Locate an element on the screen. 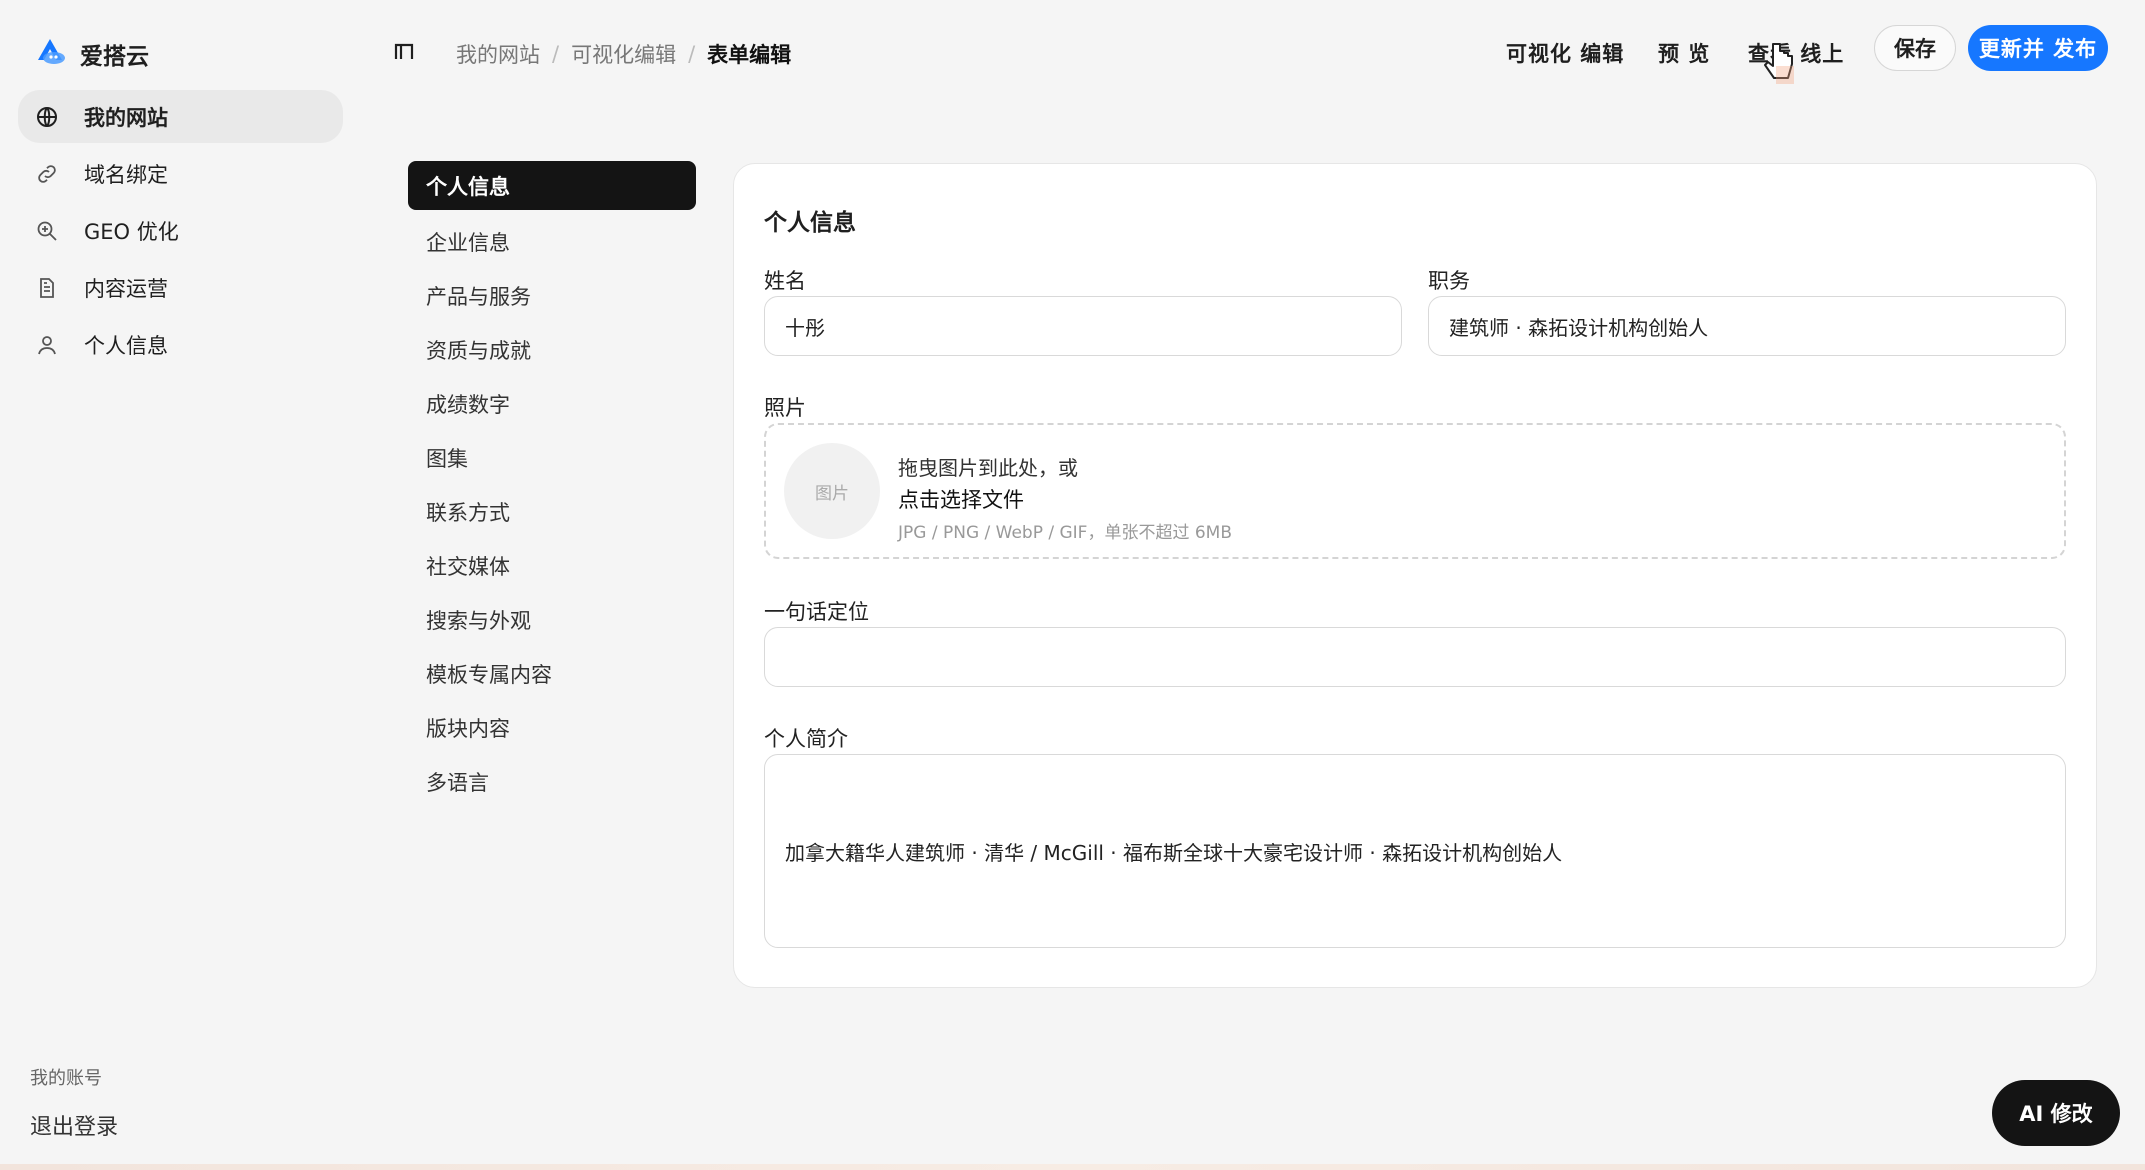 This screenshot has width=2145, height=1170. section-item-template-content: 模板专属内容 is located at coordinates (552, 674).